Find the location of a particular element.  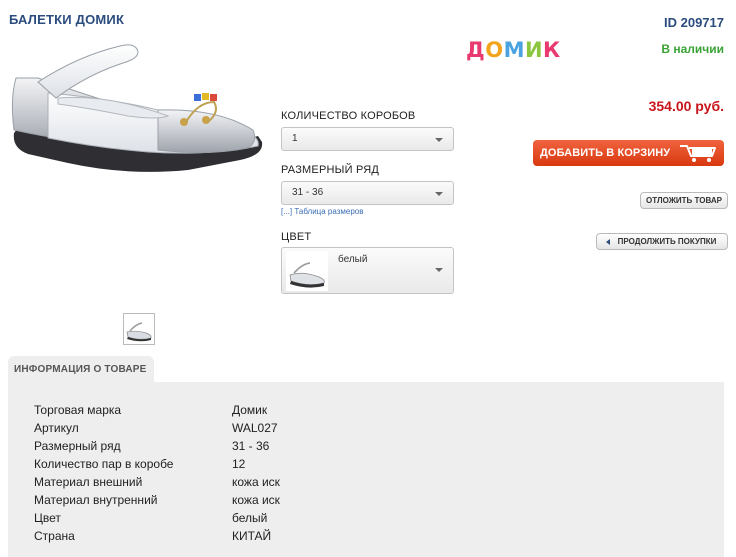

product-image is located at coordinates (139, 113).